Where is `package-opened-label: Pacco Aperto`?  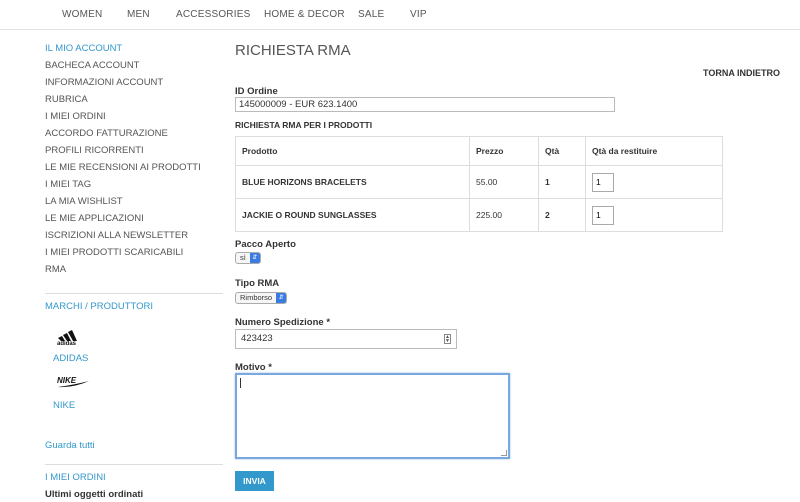
package-opened-label: Pacco Aperto is located at coordinates (265, 244).